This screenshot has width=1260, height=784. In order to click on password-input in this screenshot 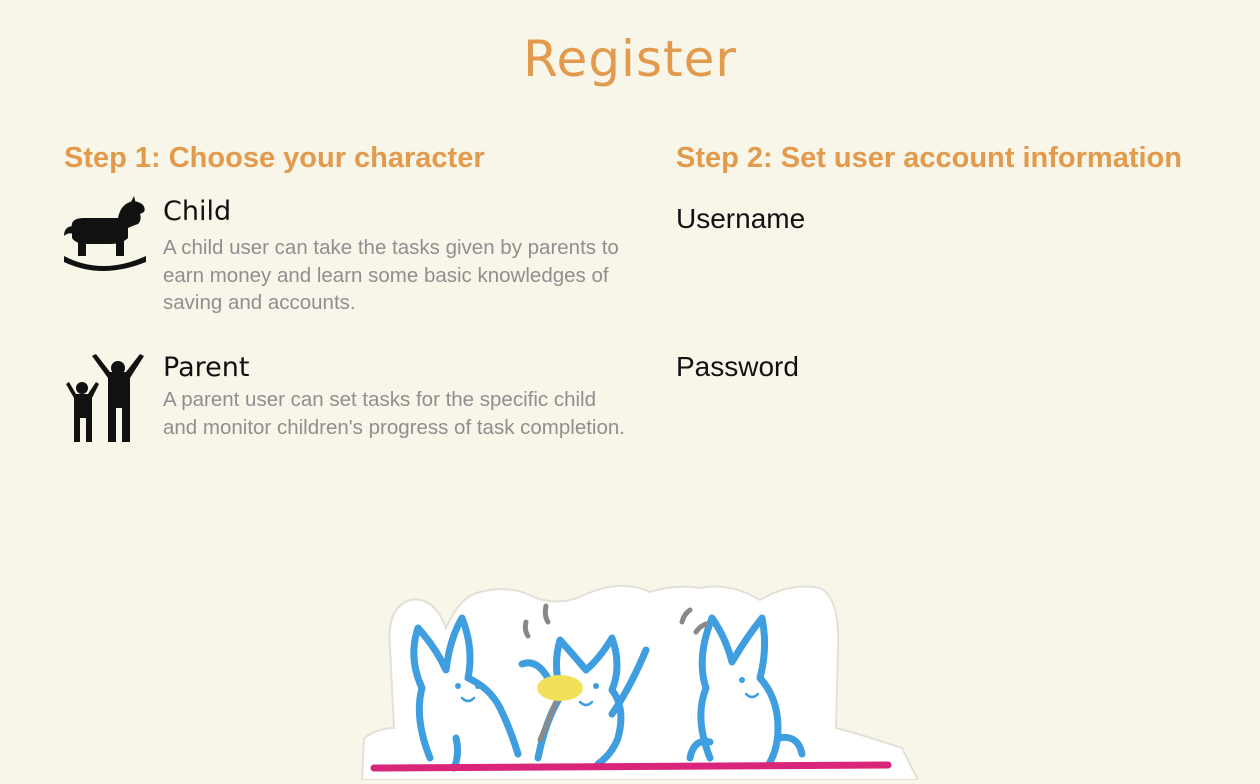, I will do `click(940, 418)`.